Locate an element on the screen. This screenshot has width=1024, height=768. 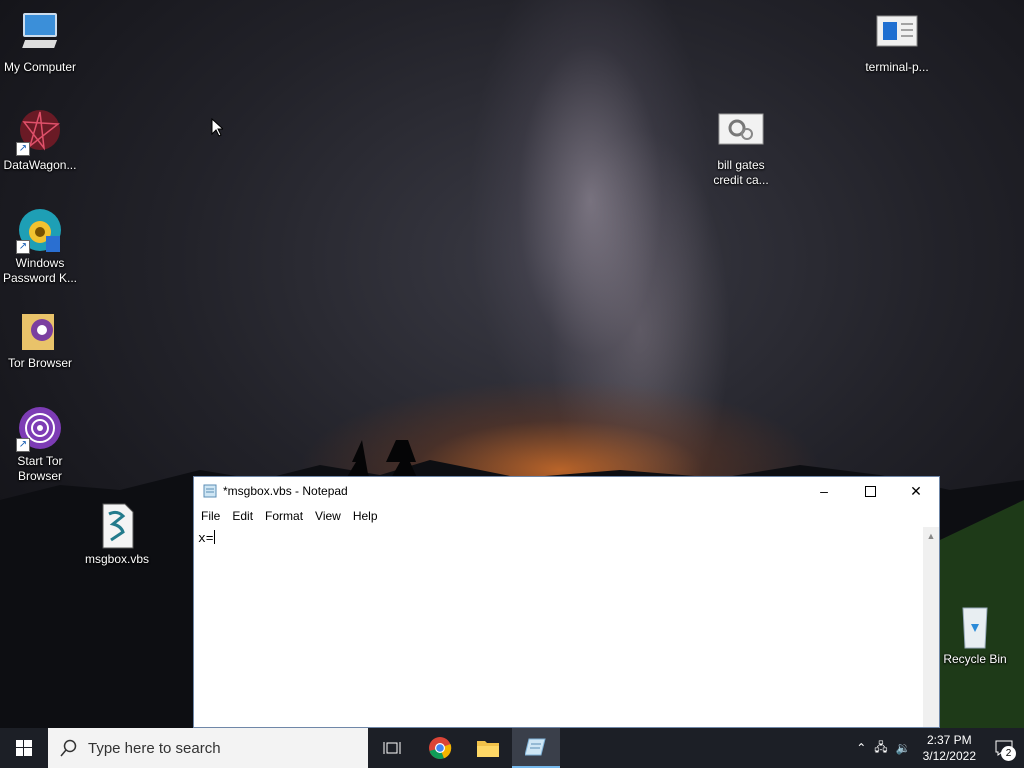
taskbar-file-explorer is located at coordinates (488, 748).